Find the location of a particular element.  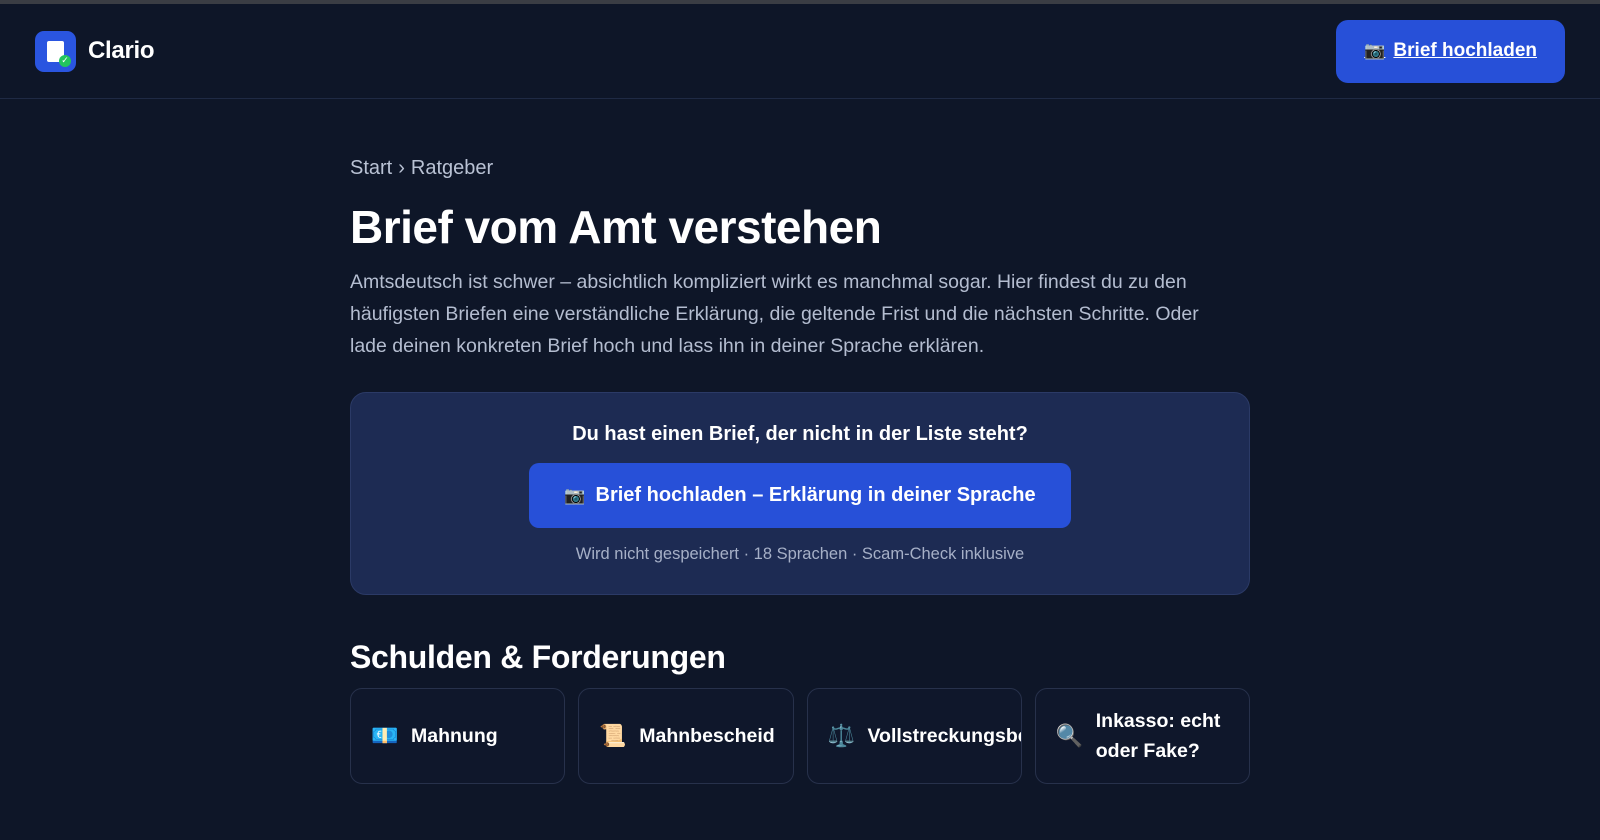

scroll-icon: 📜 is located at coordinates (613, 736).